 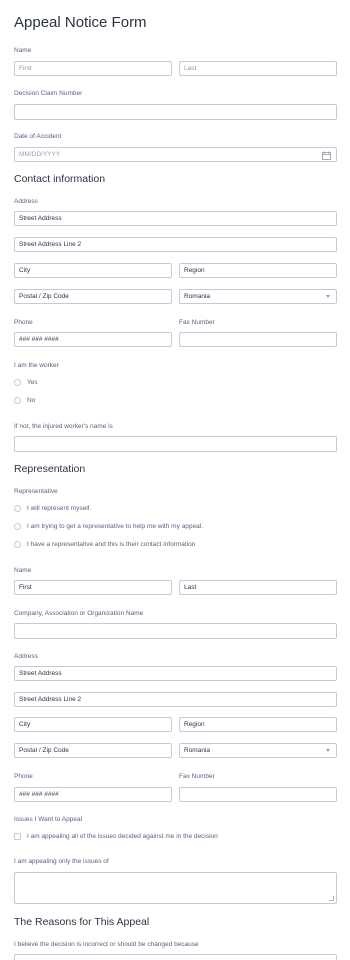 I want to click on city-input: City, so click(x=93, y=270).